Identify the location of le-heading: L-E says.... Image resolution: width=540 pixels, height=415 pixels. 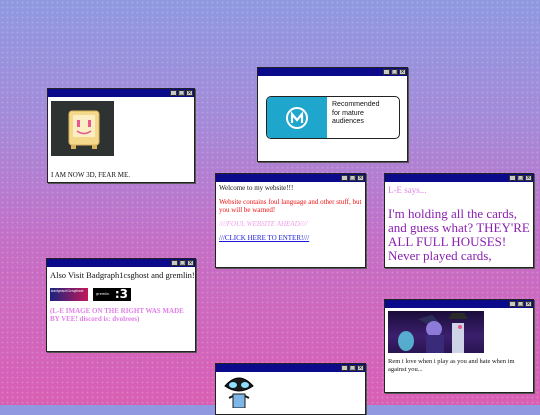
(407, 190).